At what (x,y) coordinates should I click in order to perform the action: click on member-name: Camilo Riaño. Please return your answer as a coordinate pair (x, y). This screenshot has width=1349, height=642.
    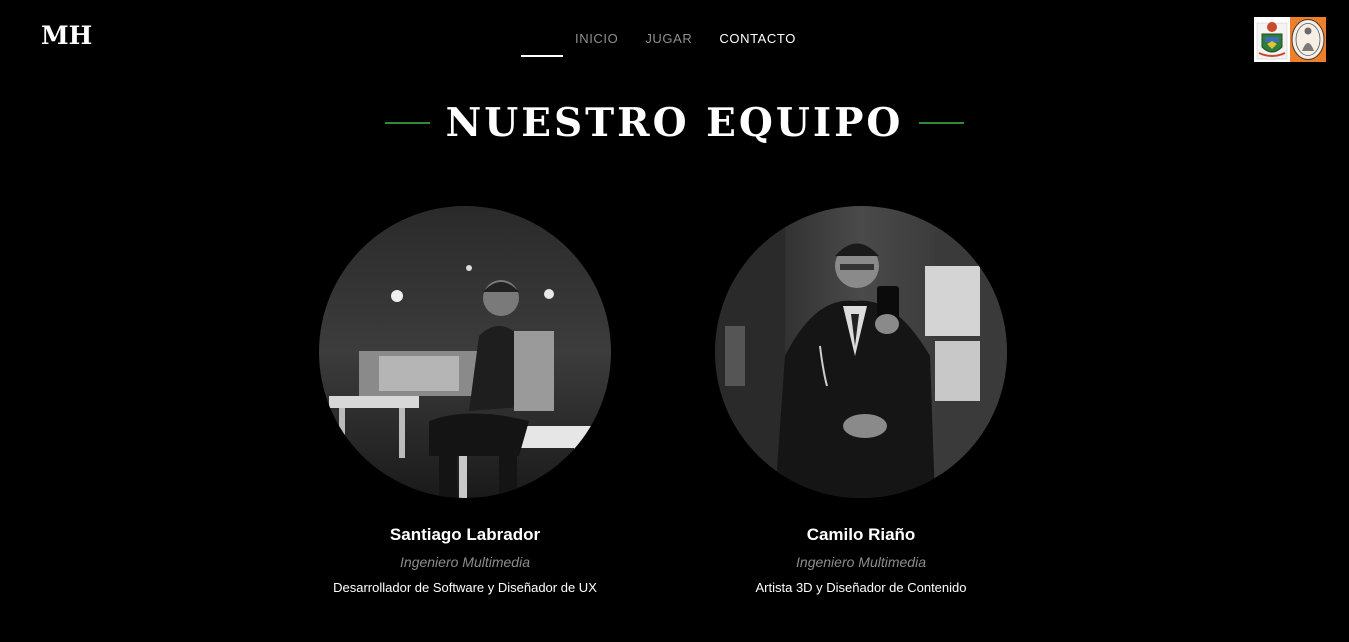
    Looking at the image, I should click on (861, 534).